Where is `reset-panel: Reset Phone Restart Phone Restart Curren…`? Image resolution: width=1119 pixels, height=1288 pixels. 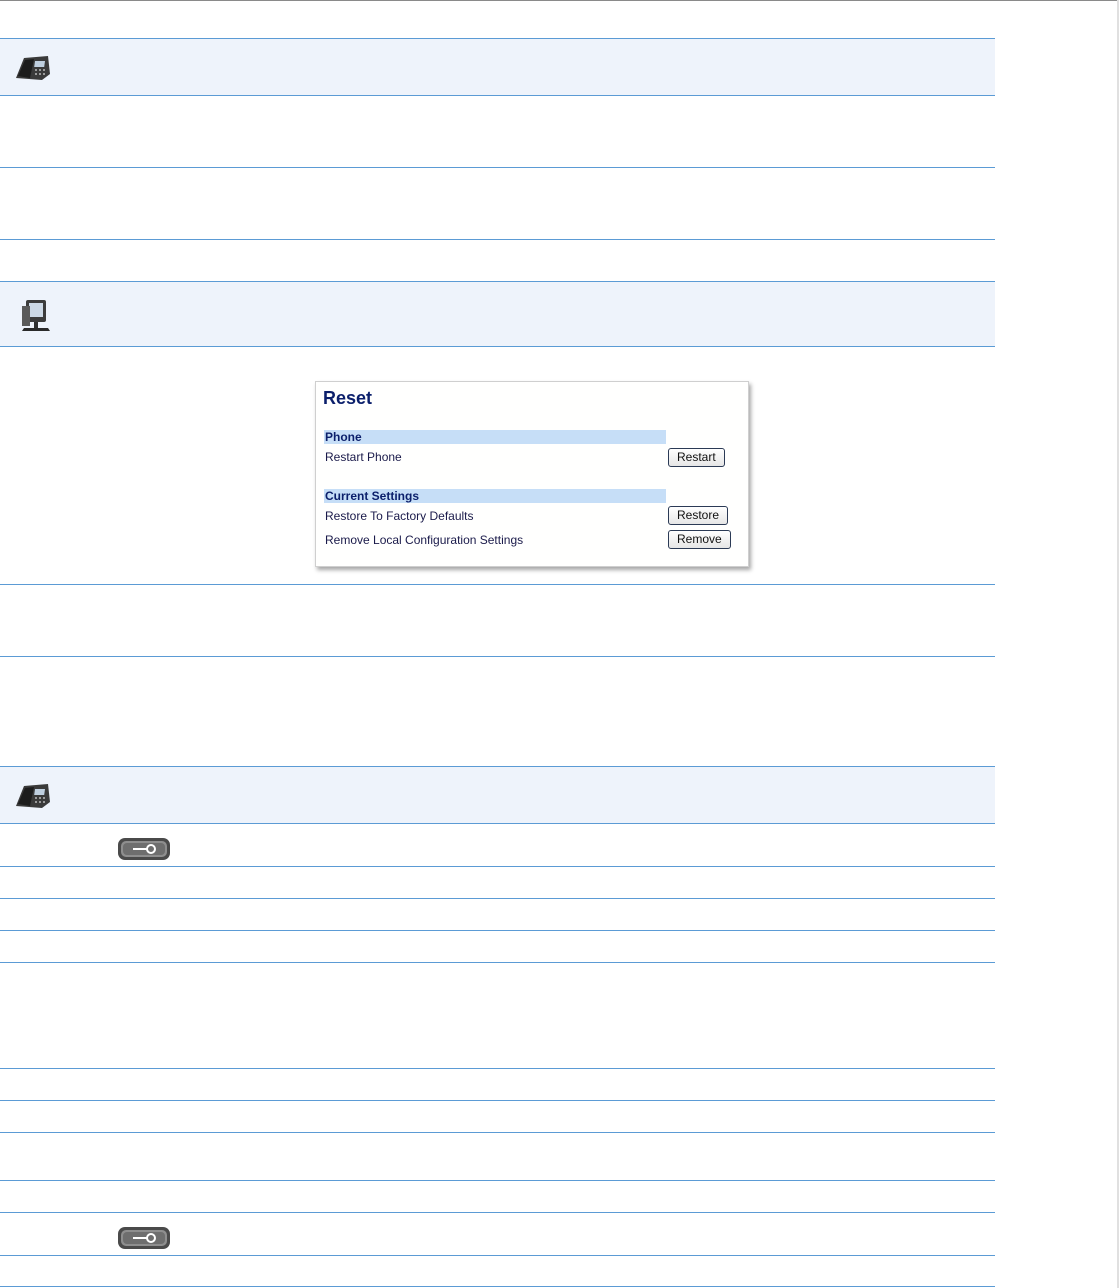
reset-panel: Reset Phone Restart Phone Restart Curren… is located at coordinates (532, 474).